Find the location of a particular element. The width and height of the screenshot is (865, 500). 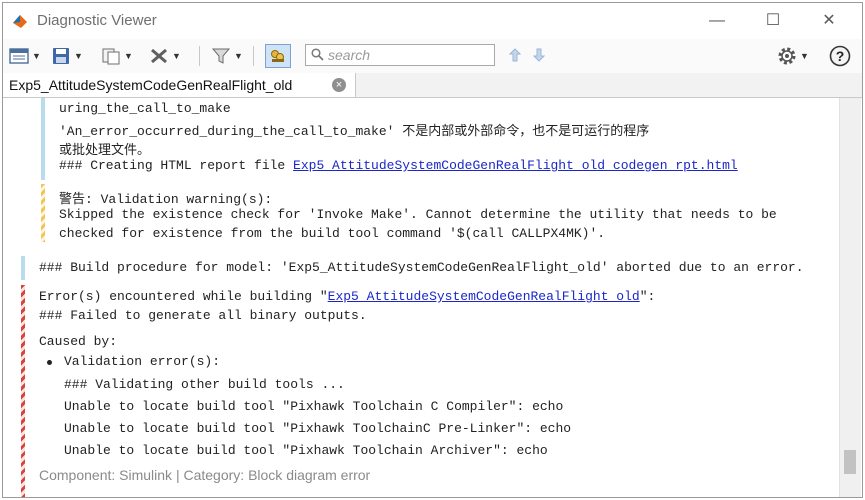

error-marker-bar is located at coordinates (23, 391).